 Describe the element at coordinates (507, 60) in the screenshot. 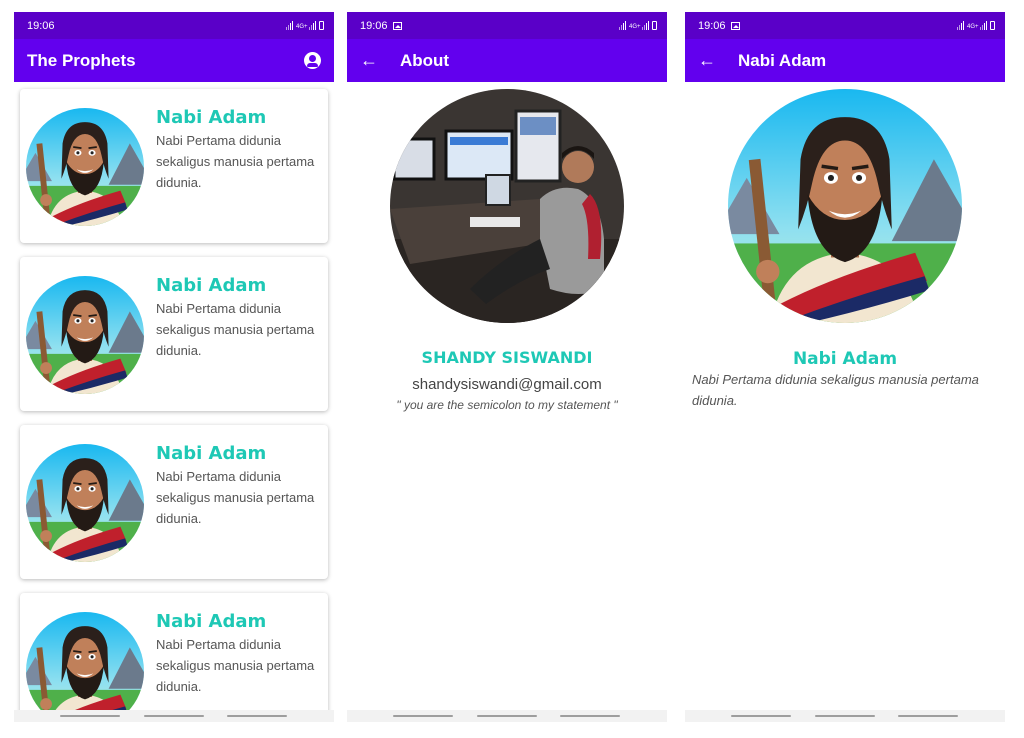

I see `app-bar: ← About` at that location.